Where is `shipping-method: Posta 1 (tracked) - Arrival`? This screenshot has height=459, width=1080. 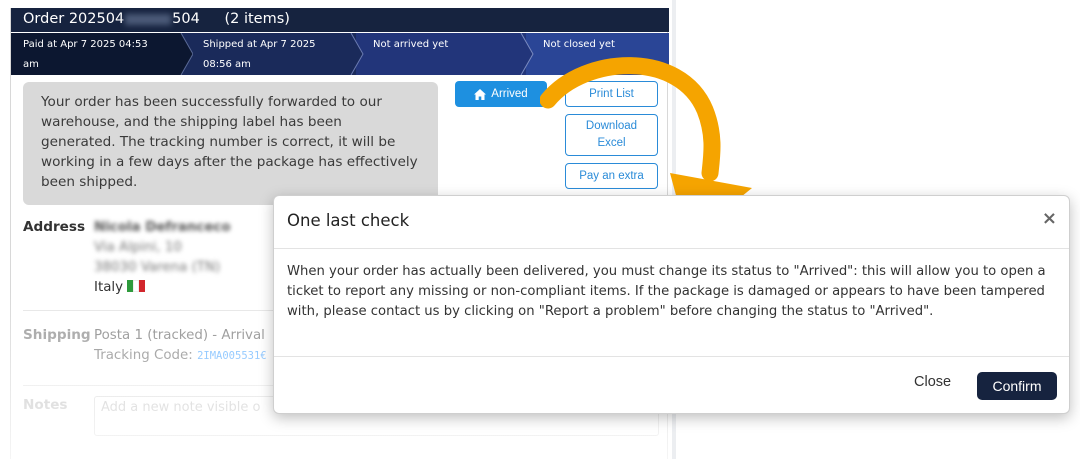
shipping-method: Posta 1 (tracked) - Arrival is located at coordinates (179, 335).